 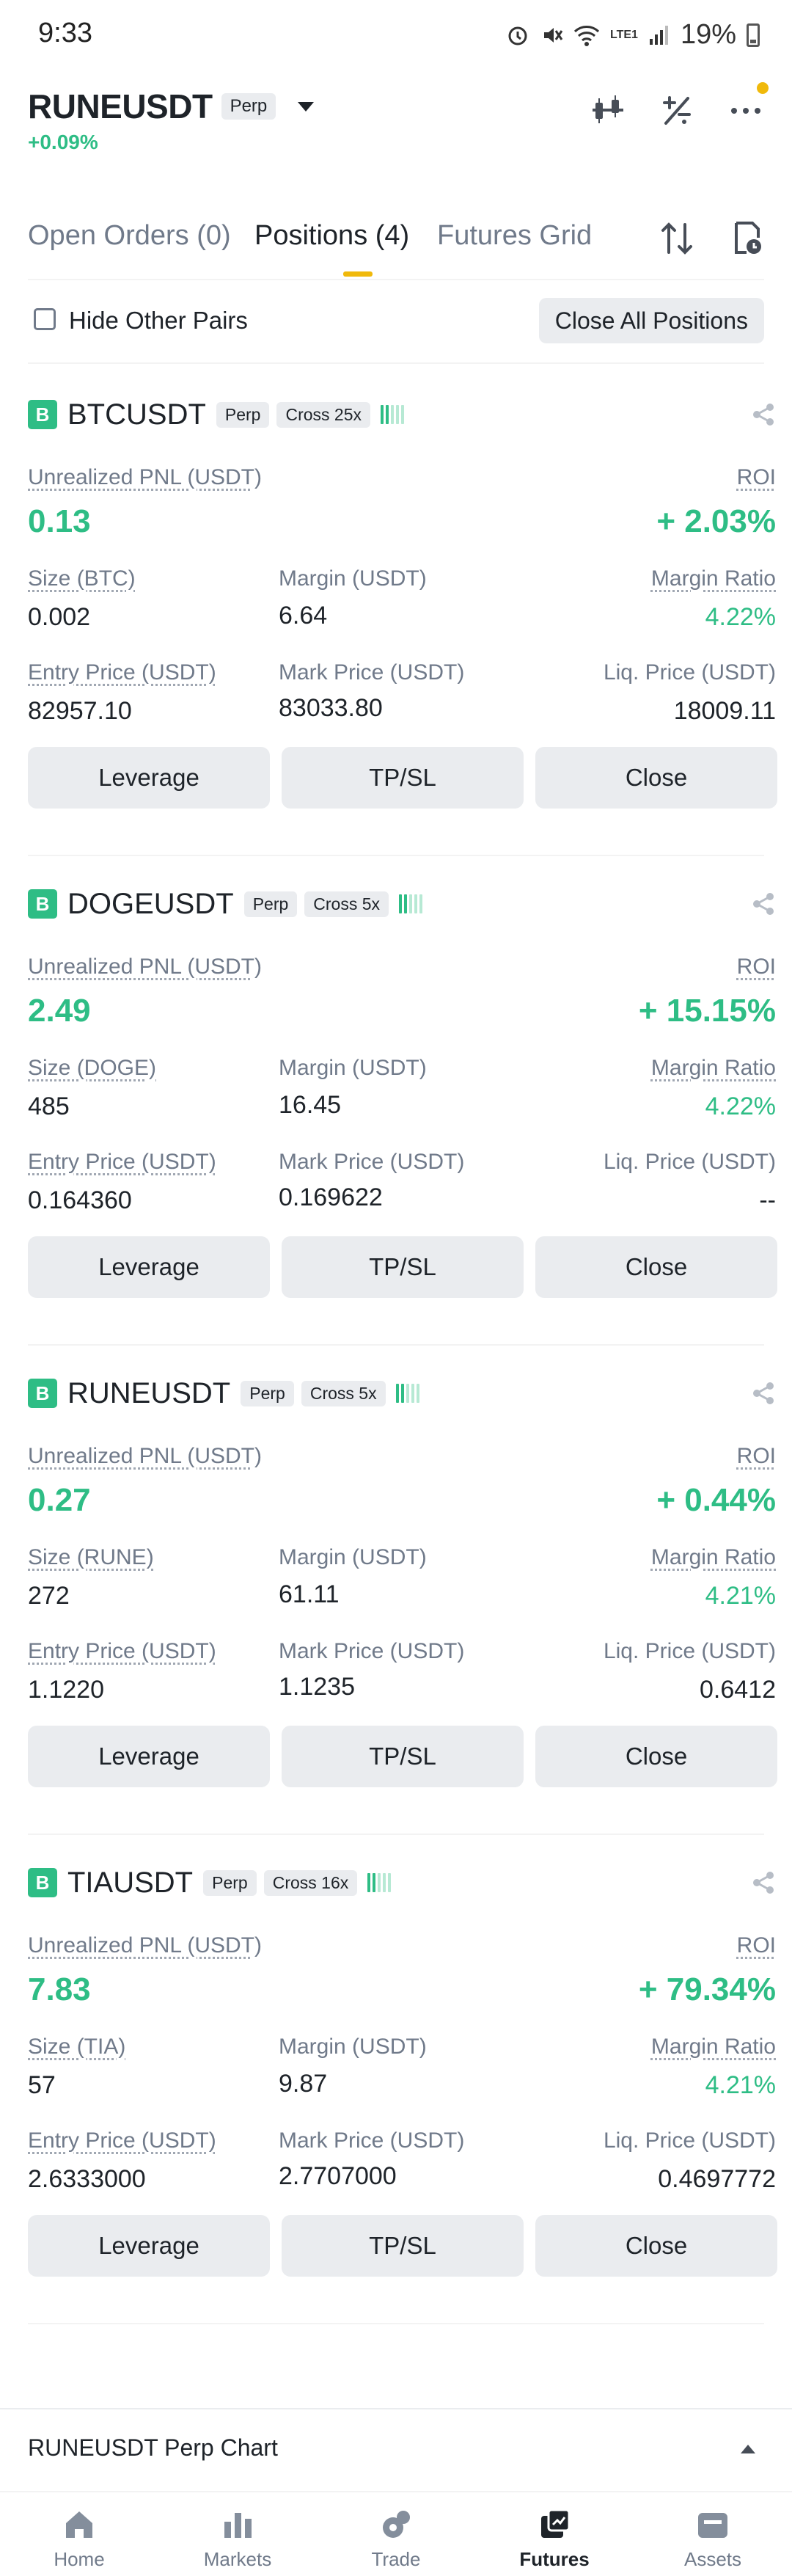 I want to click on roi-value: + 2.03%, so click(x=716, y=521).